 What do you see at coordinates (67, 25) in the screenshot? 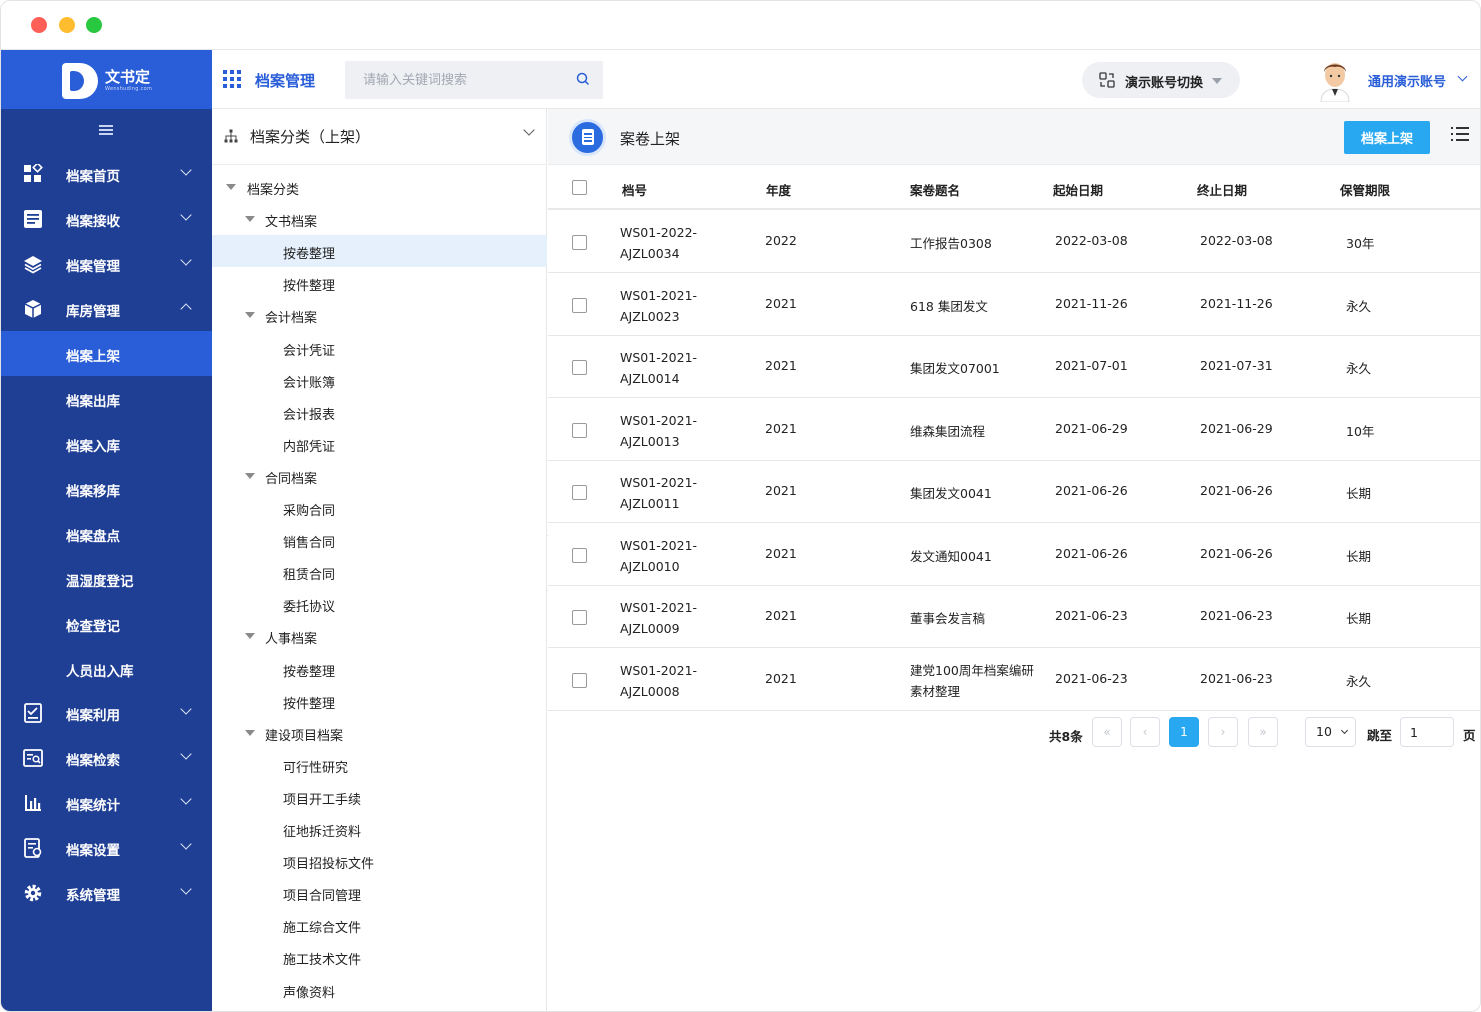
I see `minimize-window-button` at bounding box center [67, 25].